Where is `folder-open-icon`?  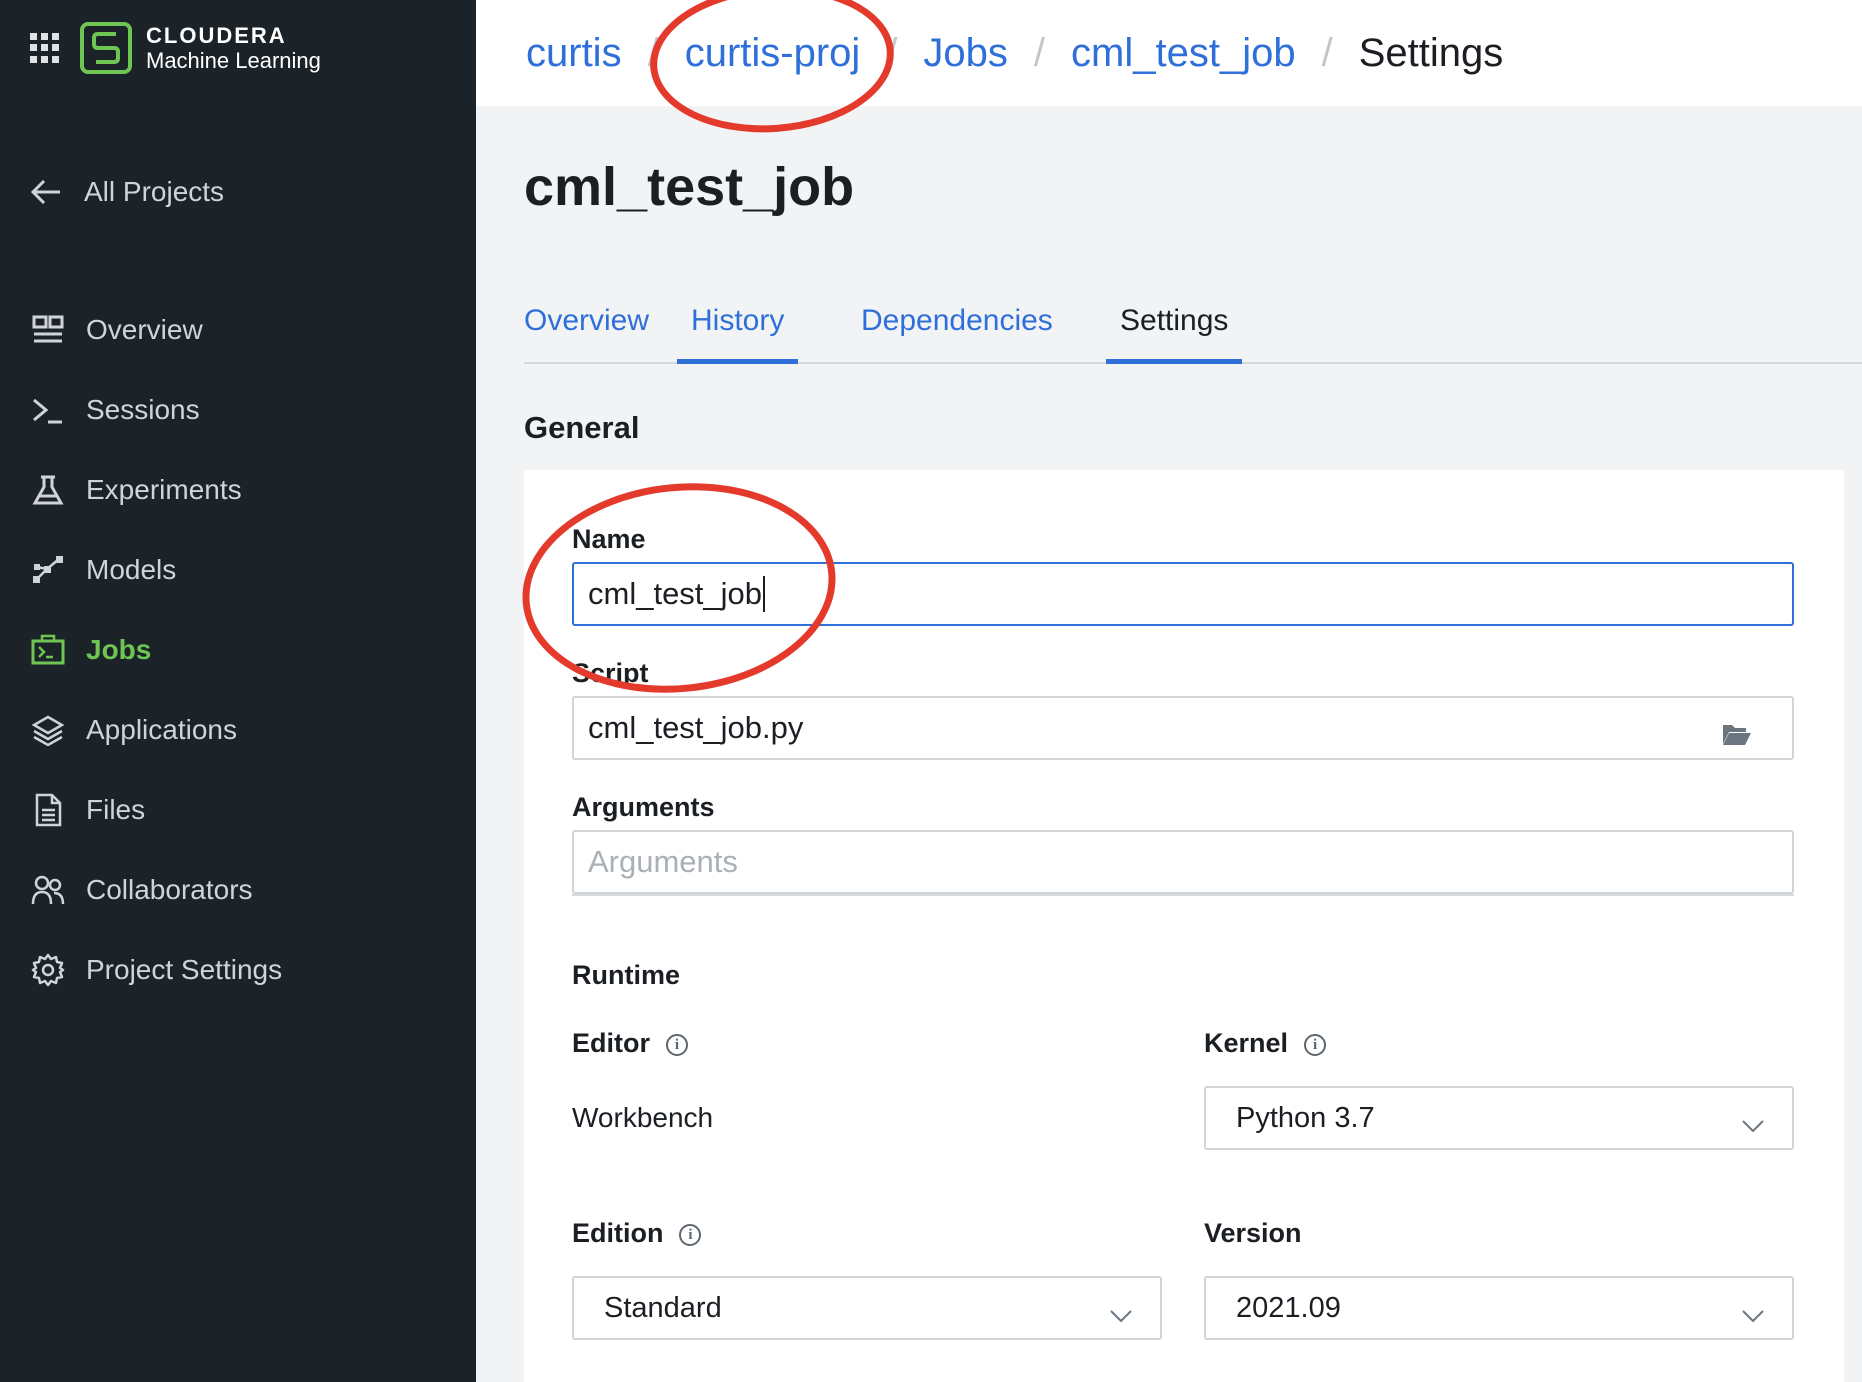
folder-open-icon is located at coordinates (1737, 736).